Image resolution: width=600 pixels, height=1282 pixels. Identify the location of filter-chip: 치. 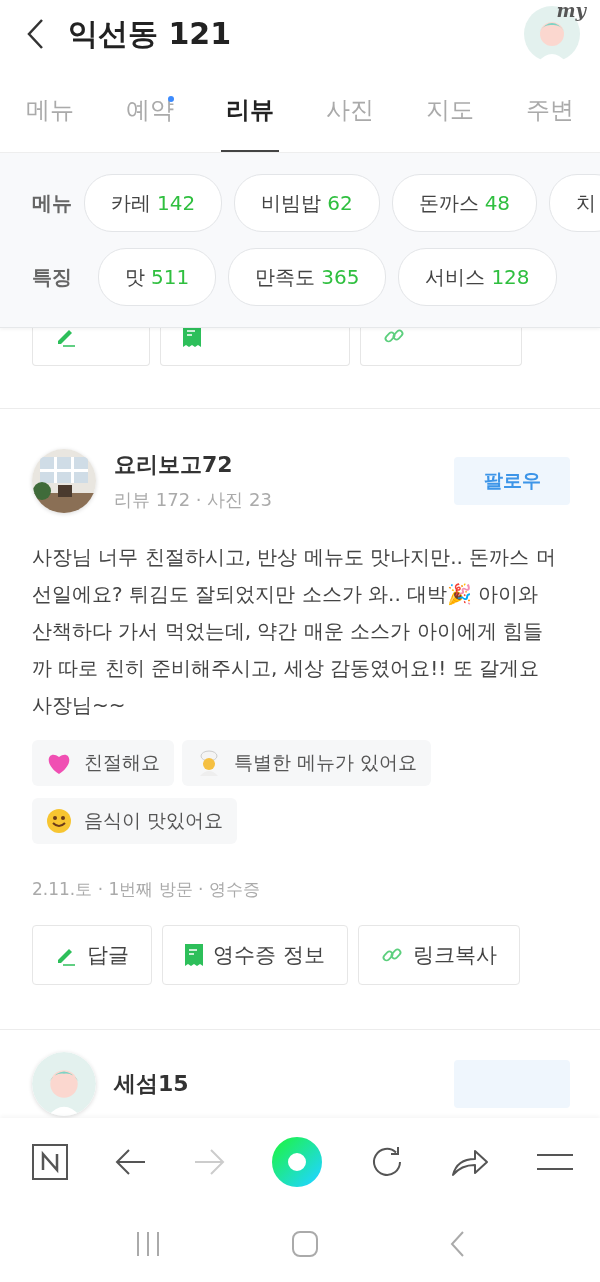
(574, 203).